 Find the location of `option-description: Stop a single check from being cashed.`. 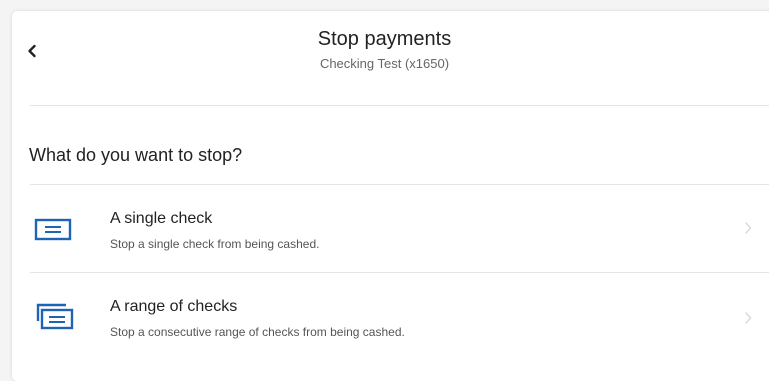

option-description: Stop a single check from being cashed. is located at coordinates (215, 244).